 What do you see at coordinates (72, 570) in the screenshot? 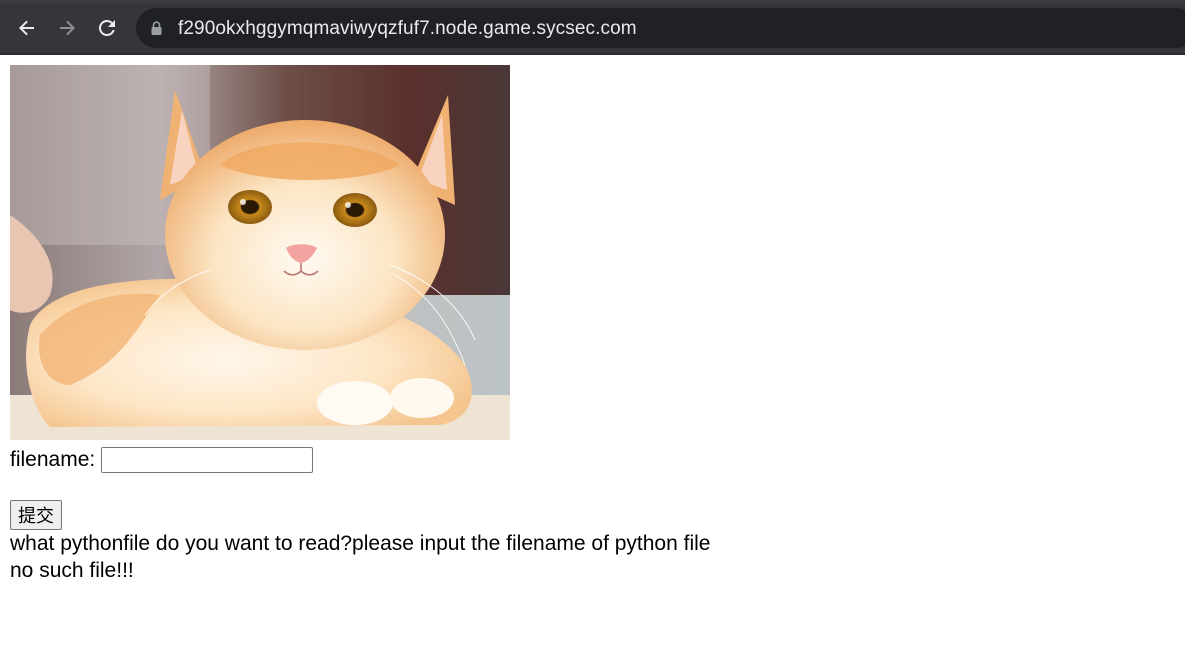
I see `result-message: no such file!!!` at bounding box center [72, 570].